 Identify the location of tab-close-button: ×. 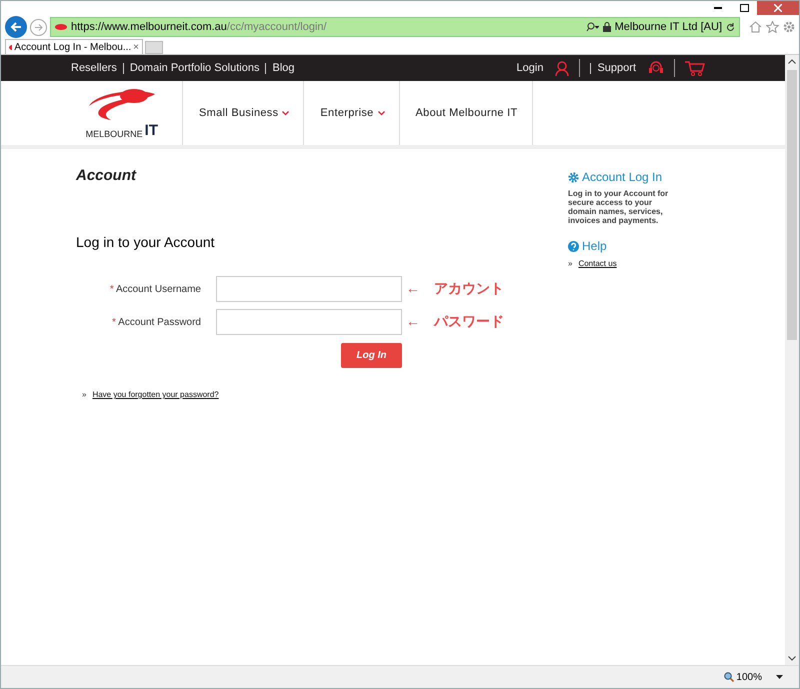
(136, 47).